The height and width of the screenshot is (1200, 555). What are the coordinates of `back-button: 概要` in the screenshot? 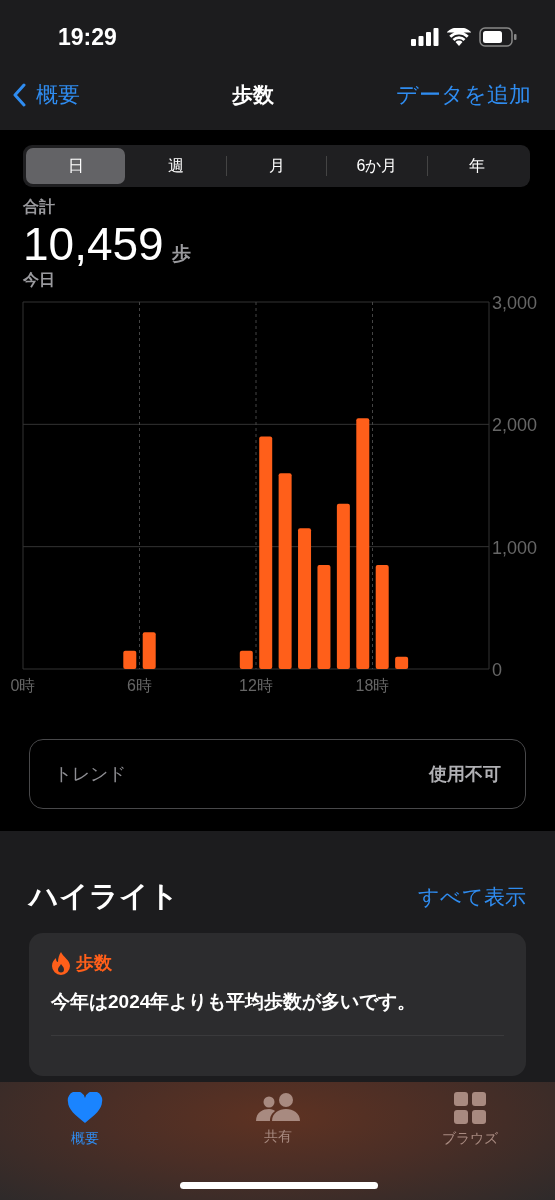 It's located at (46, 95).